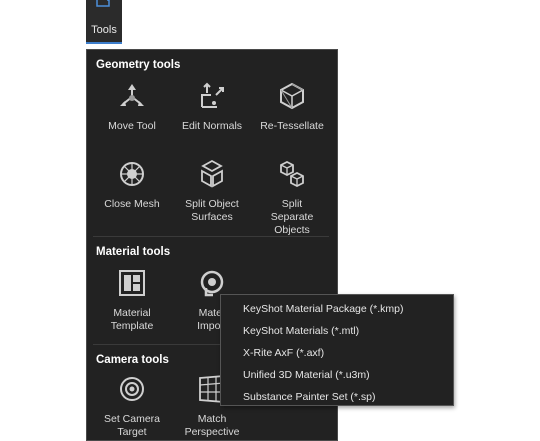  What do you see at coordinates (337, 375) in the screenshot?
I see `menu-item-u3m: Unified 3D Material (*.u3m)` at bounding box center [337, 375].